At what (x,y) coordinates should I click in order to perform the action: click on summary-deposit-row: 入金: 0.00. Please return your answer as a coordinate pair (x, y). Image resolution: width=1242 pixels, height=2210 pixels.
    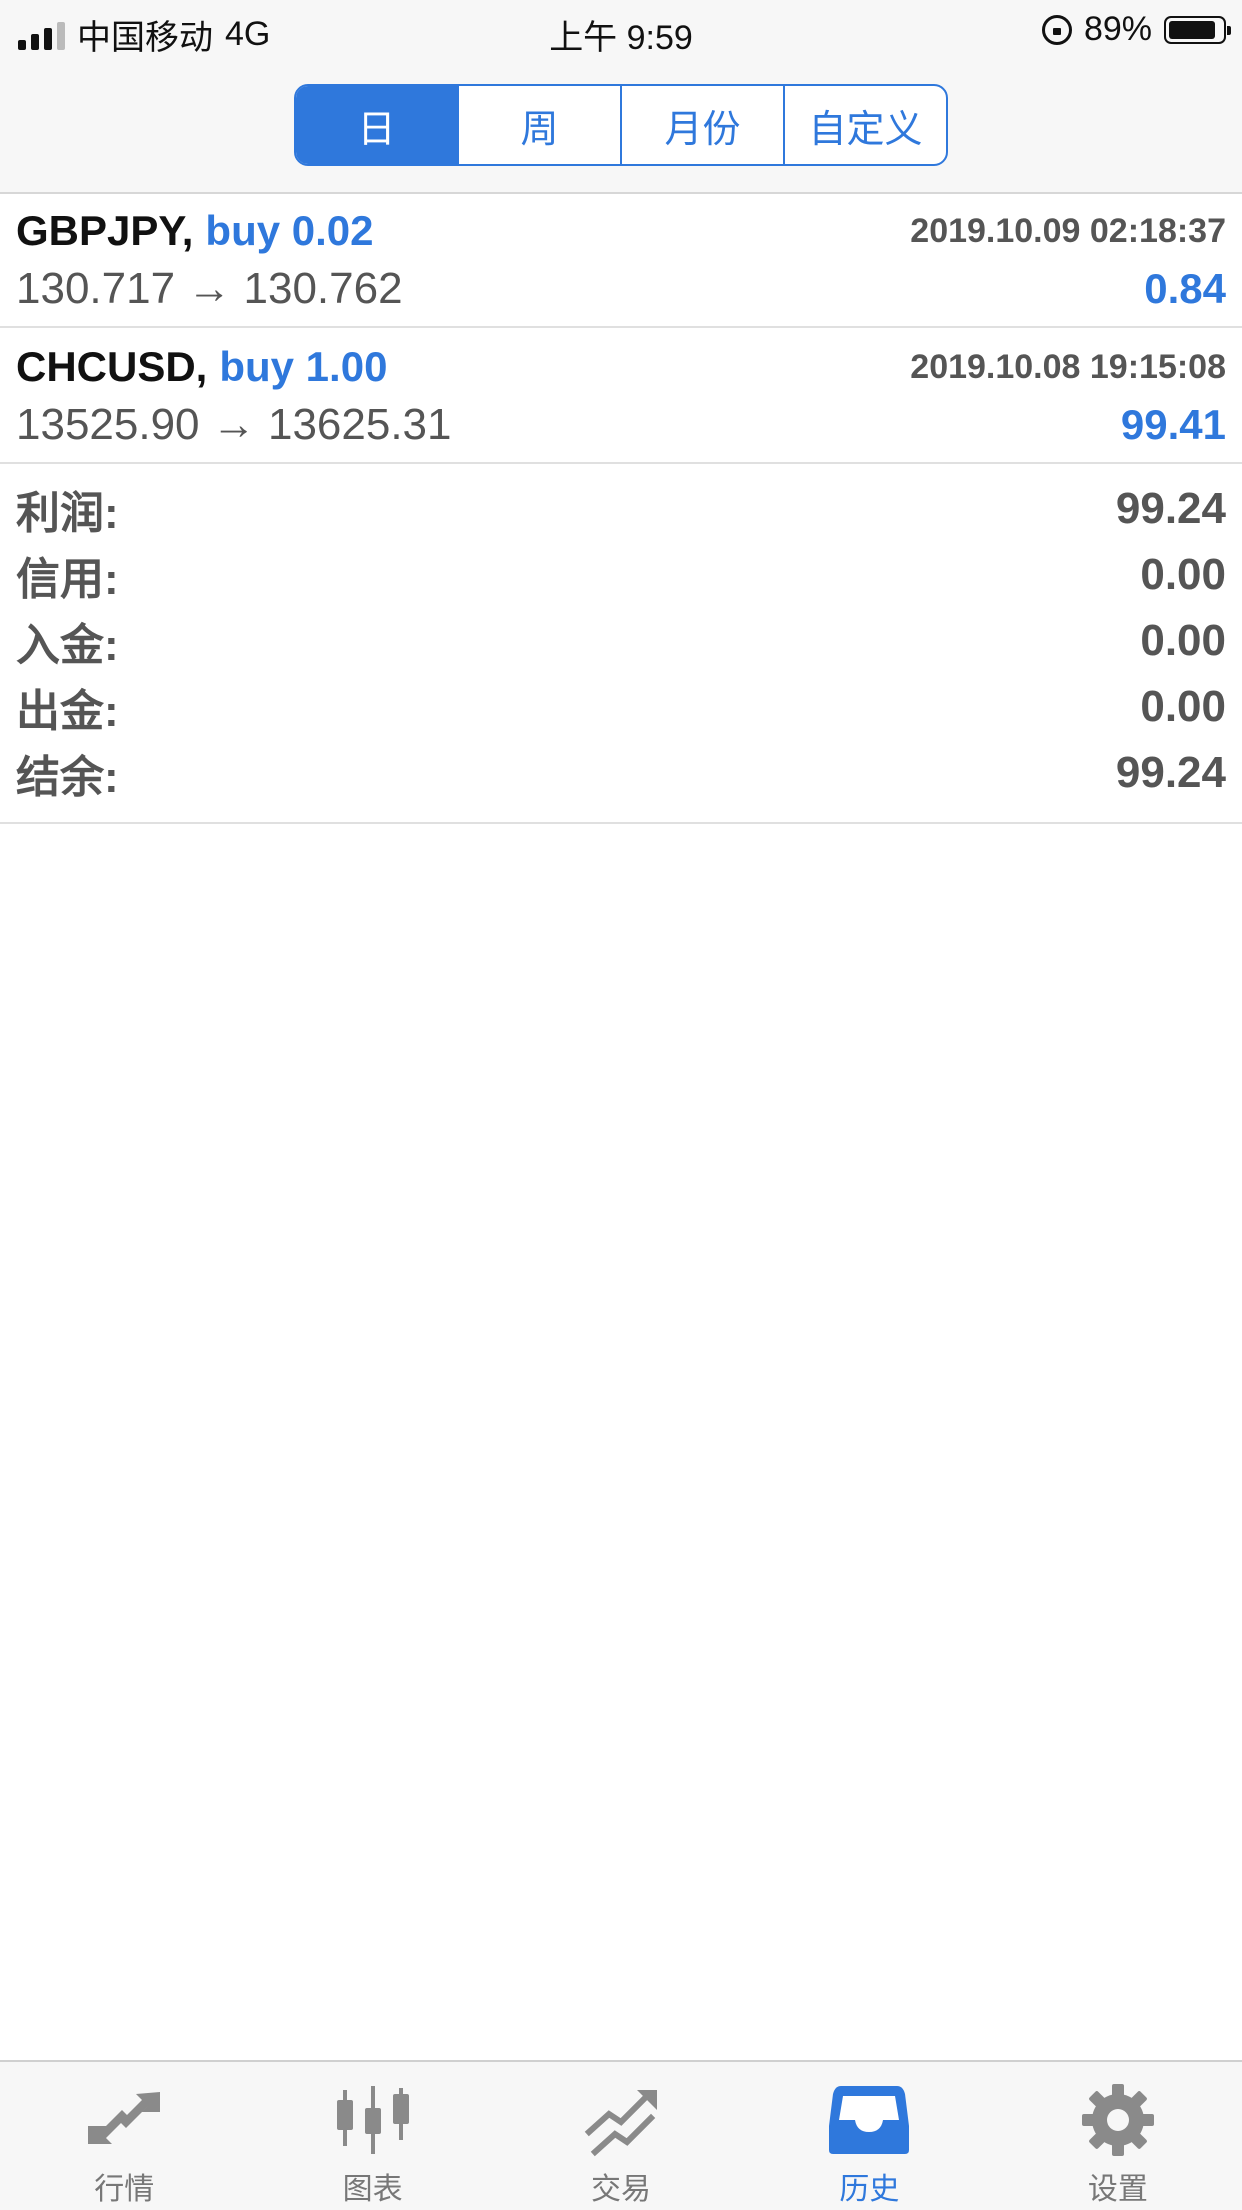
    Looking at the image, I should click on (621, 641).